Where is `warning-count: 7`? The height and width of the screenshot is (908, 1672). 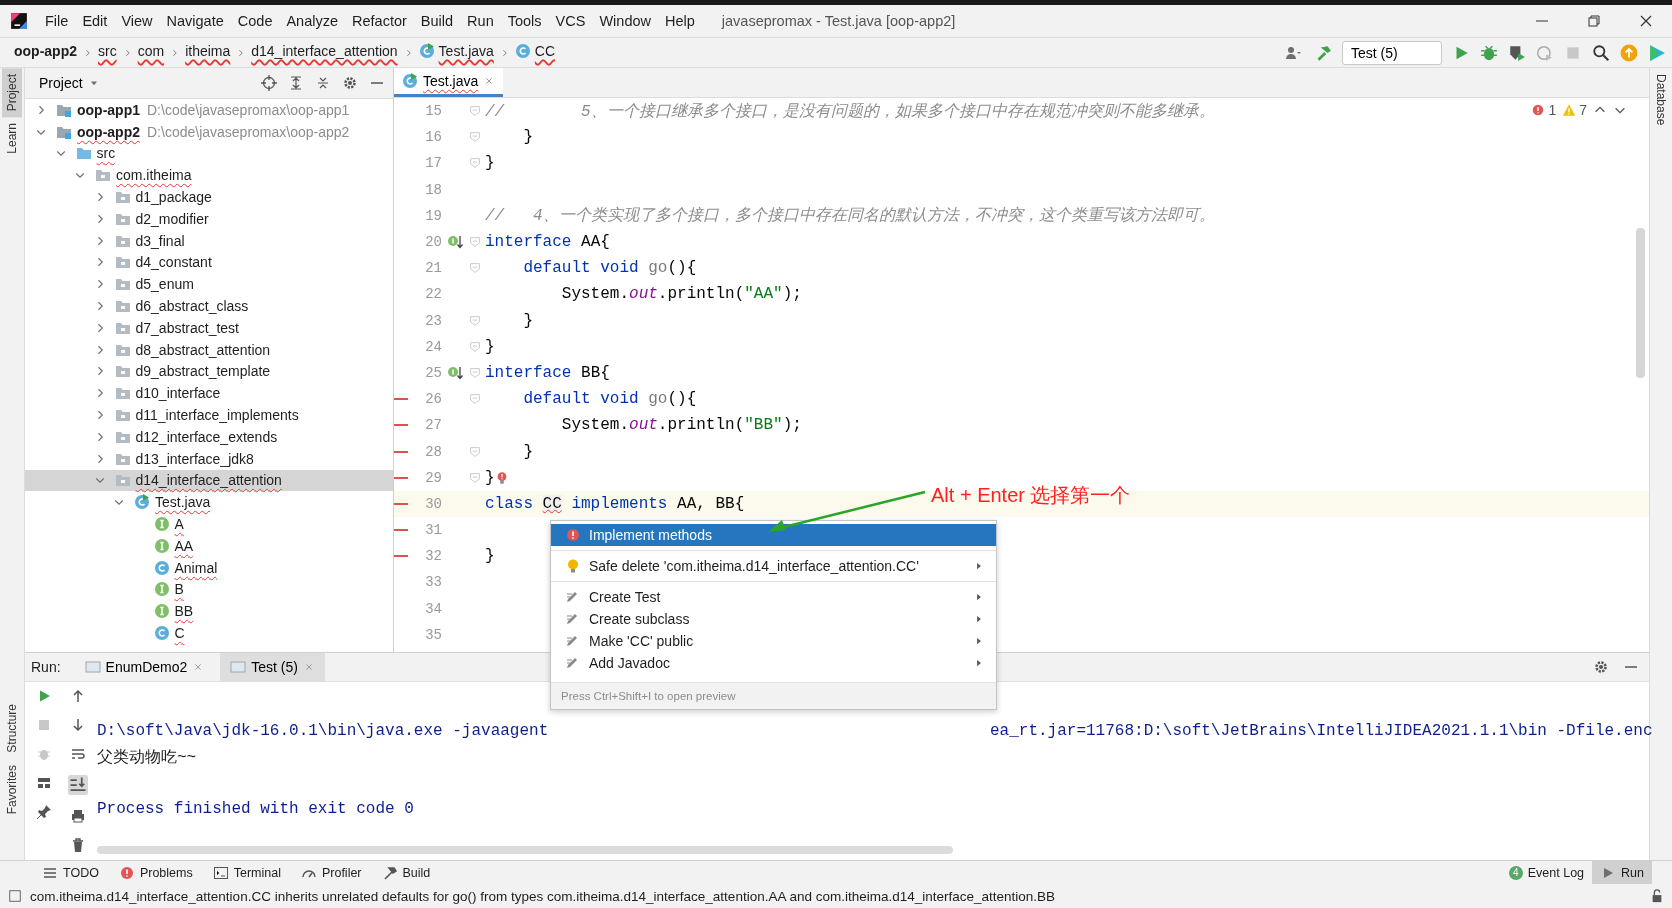 warning-count: 7 is located at coordinates (1574, 110).